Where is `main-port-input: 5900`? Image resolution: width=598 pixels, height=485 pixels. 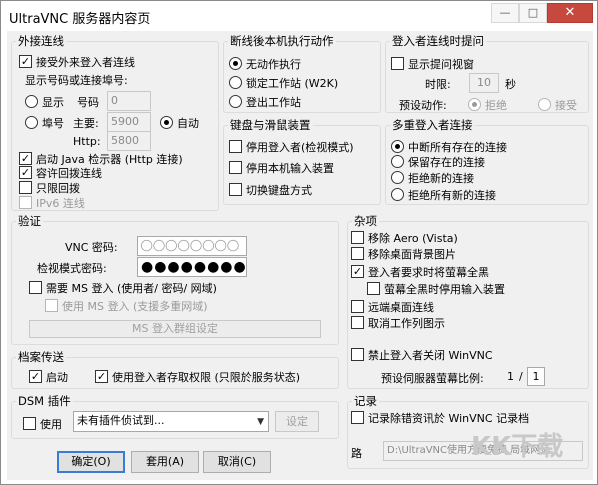 main-port-input: 5900 is located at coordinates (129, 122).